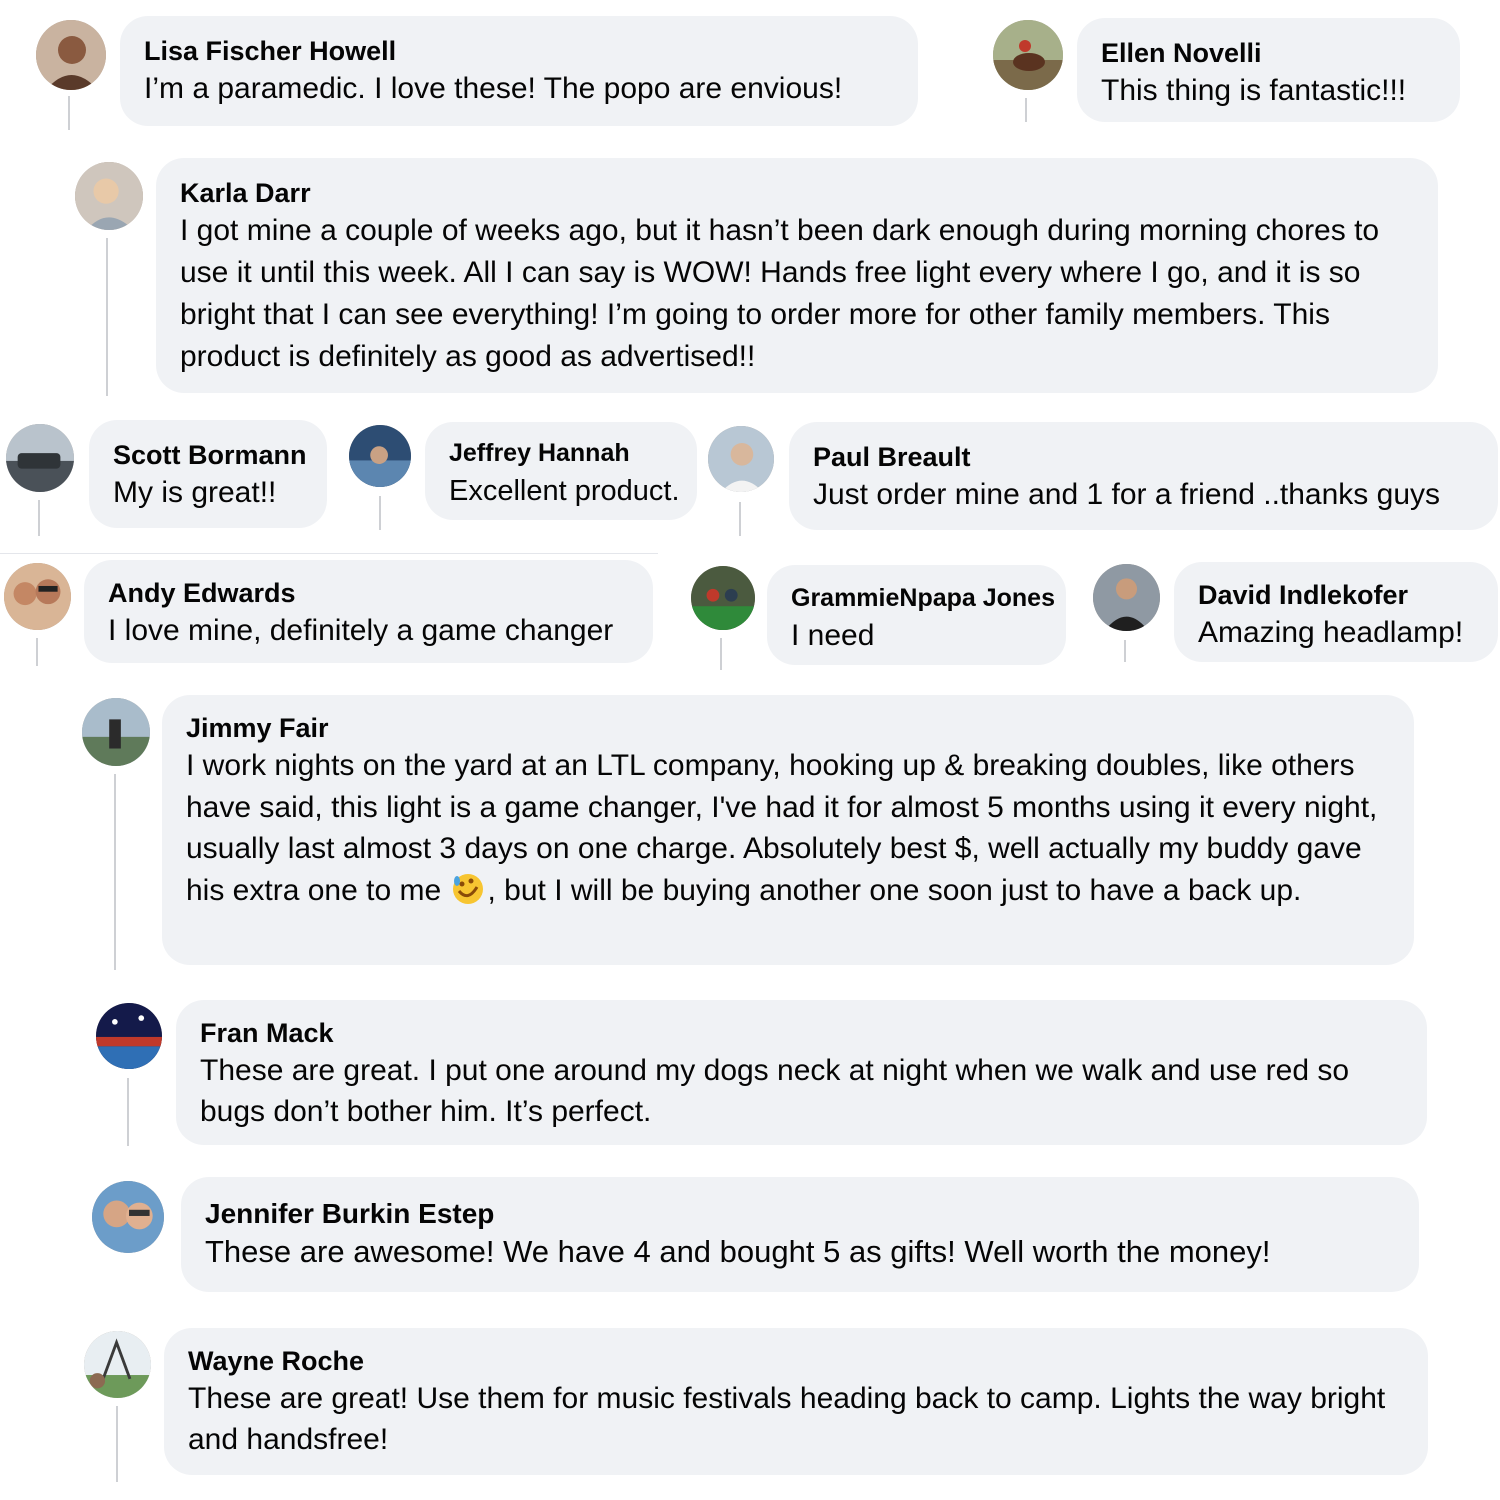 This screenshot has height=1500, width=1500. What do you see at coordinates (833, 635) in the screenshot?
I see `comment-text: I need` at bounding box center [833, 635].